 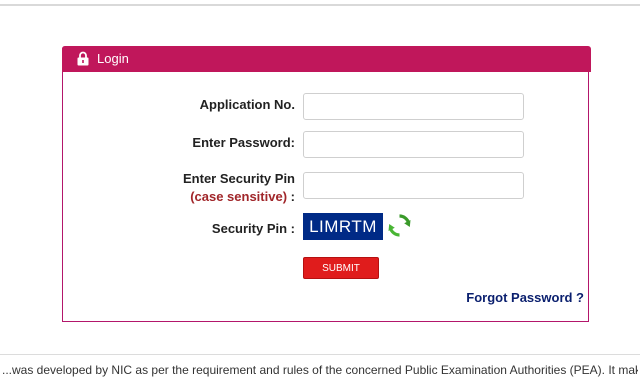 I want to click on login-panel-header: Login, so click(x=326, y=59).